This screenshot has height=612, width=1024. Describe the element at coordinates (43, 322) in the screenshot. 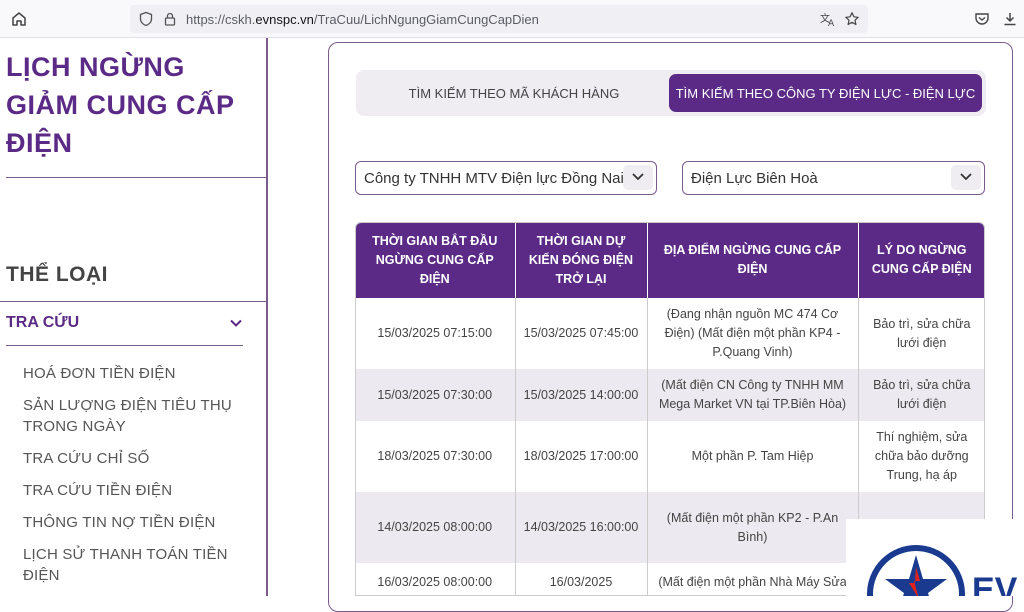

I see `lookup-label: TRA CỨU` at that location.